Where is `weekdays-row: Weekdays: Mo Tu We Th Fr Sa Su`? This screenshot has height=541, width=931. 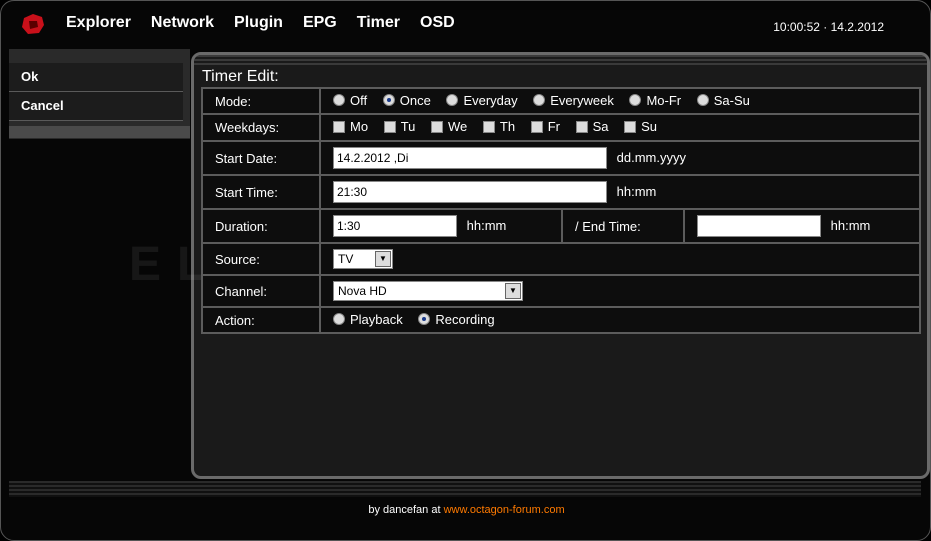
weekdays-row: Weekdays: Mo Tu We Th Fr Sa Su is located at coordinates (561, 127).